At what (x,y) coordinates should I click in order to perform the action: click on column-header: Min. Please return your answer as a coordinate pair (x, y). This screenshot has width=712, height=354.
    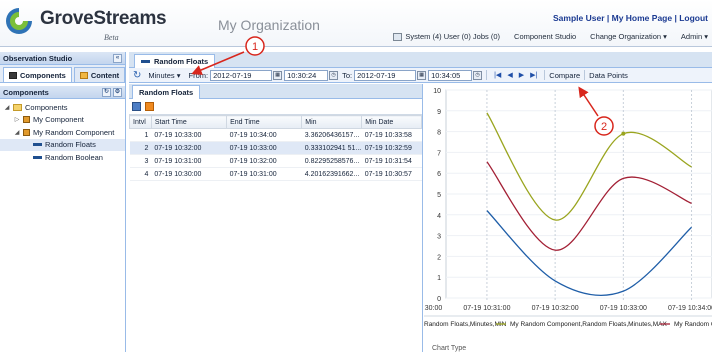
    Looking at the image, I should click on (332, 122).